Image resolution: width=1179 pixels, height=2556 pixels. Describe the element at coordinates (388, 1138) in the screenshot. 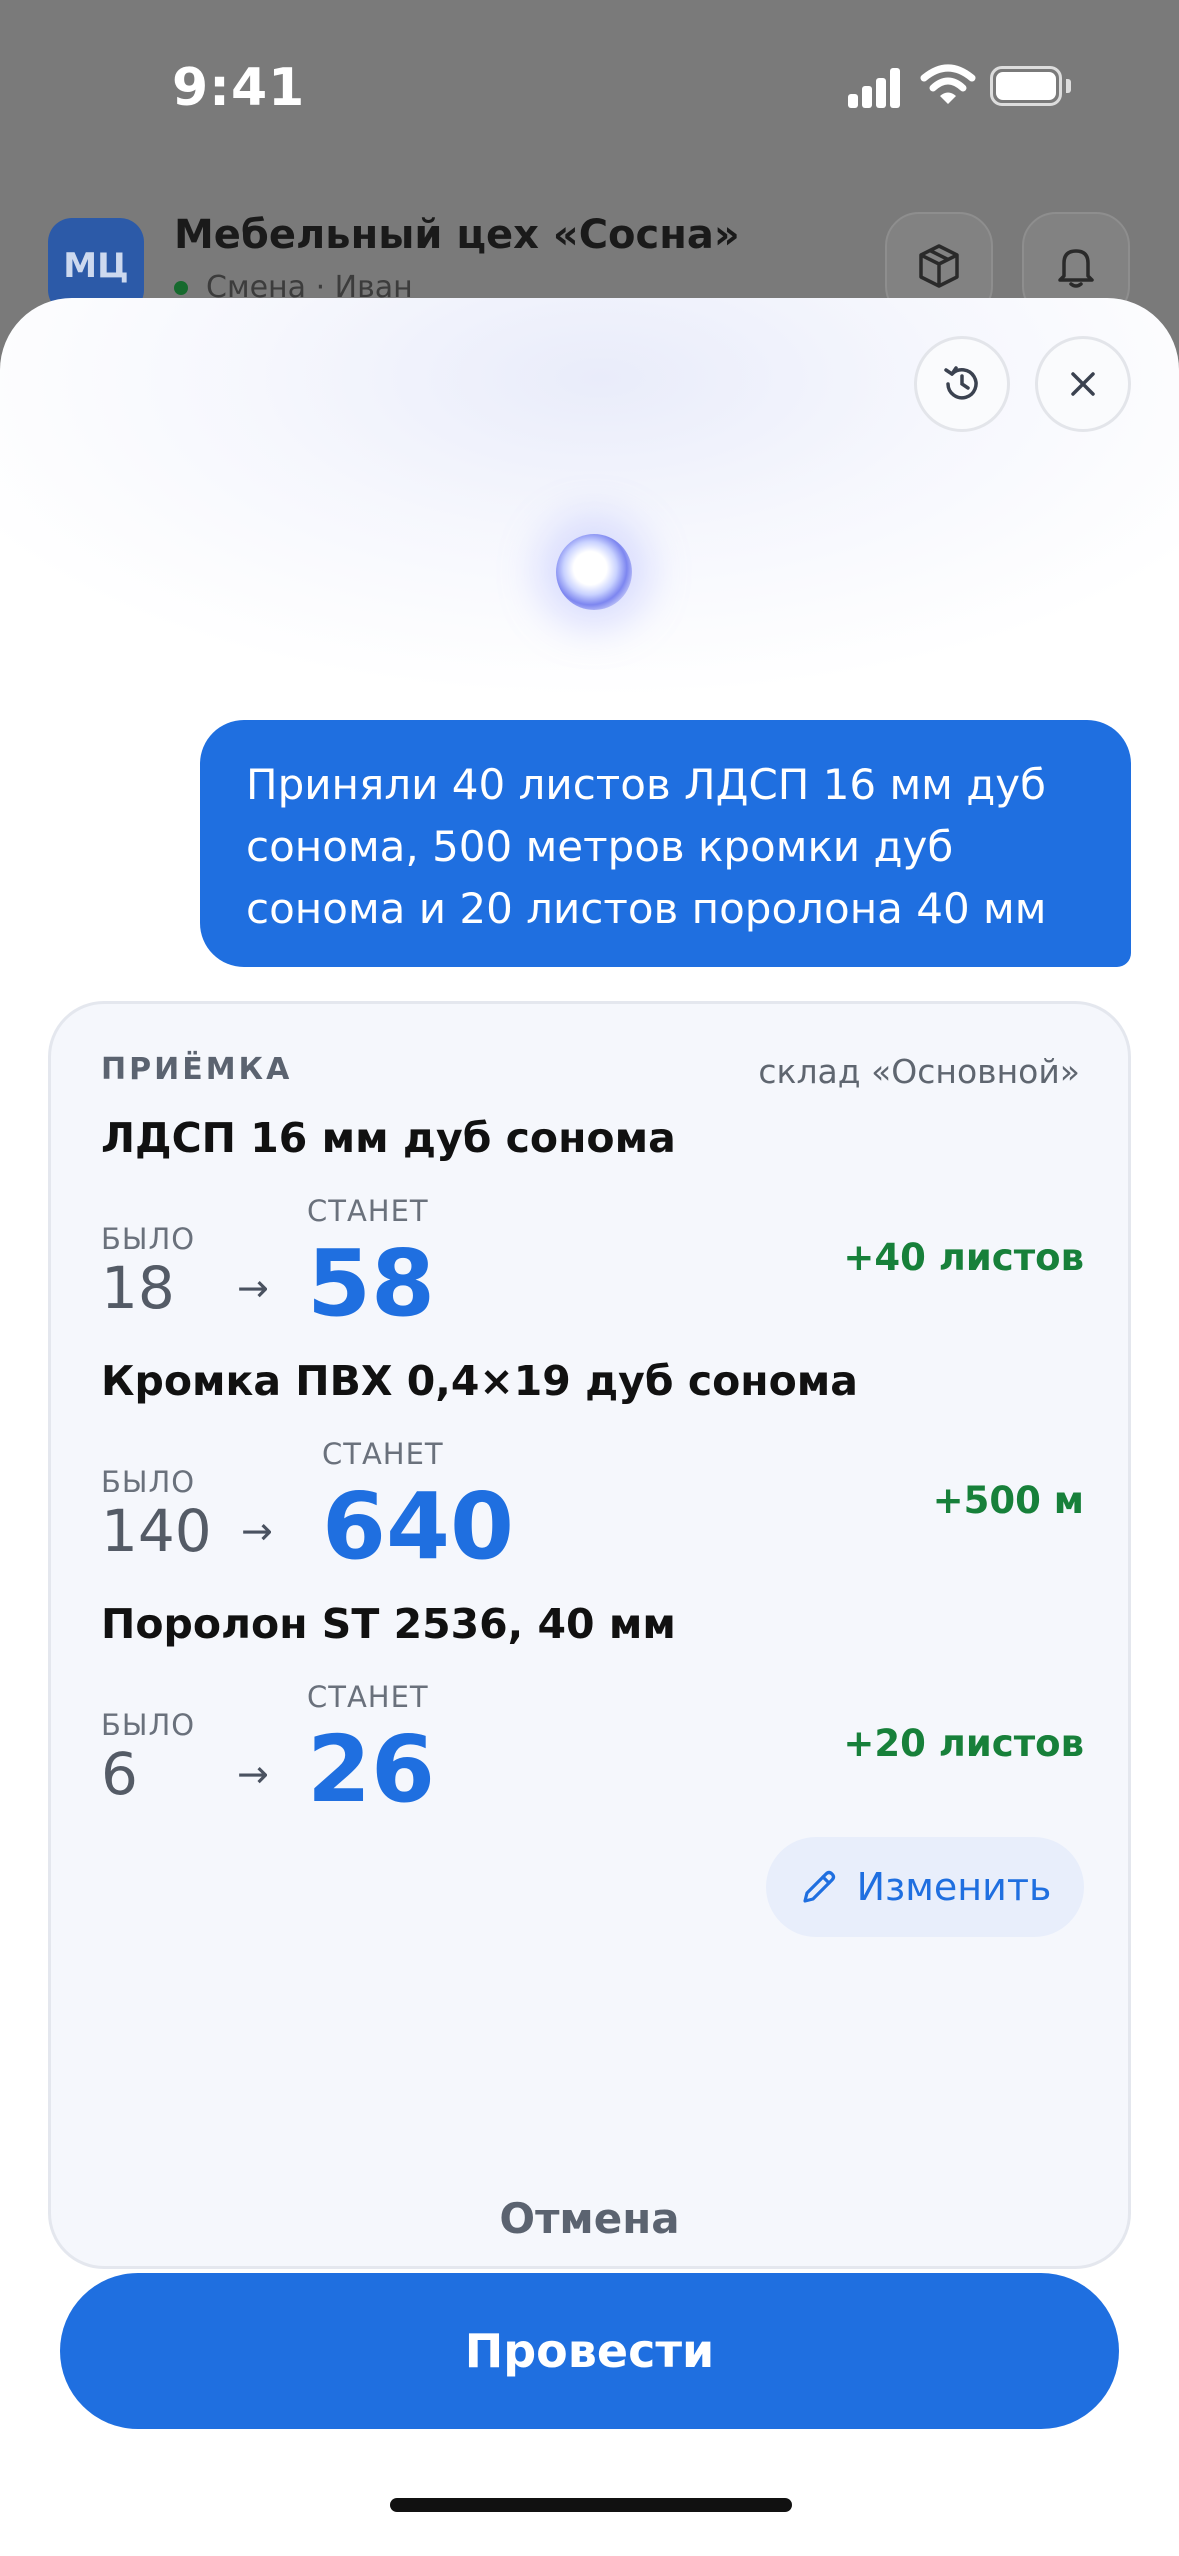

I see `item-name: ЛДСП 16 мм дуб сонома` at that location.